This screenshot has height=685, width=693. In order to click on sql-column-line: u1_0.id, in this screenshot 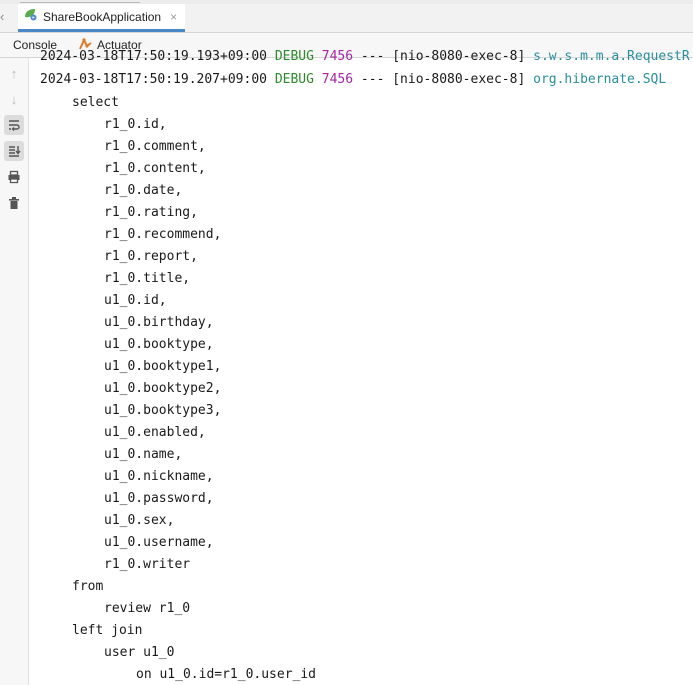, I will do `click(135, 300)`.